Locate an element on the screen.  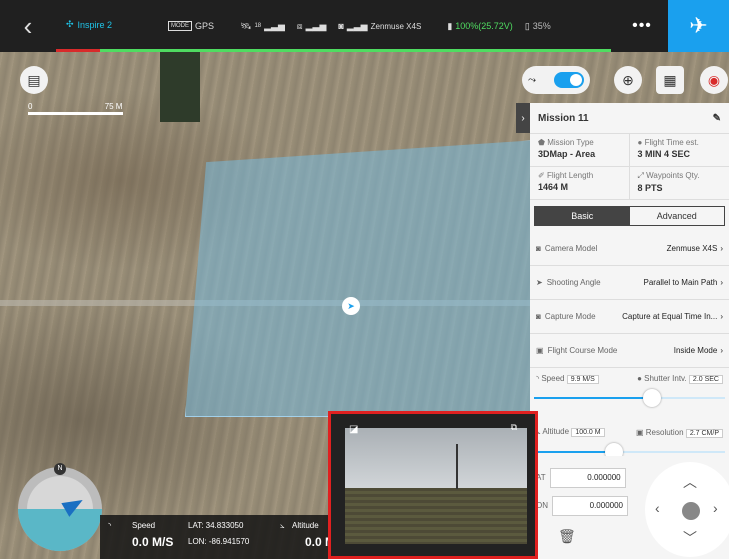
map-thumbnail-icon: ▦ is located at coordinates (670, 79).